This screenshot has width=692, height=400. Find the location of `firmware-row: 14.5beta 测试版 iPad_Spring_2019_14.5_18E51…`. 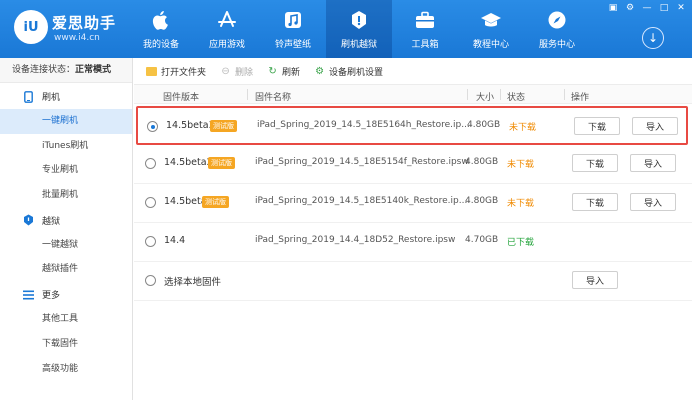

firmware-row: 14.5beta 测试版 iPad_Spring_2019_14.5_18E51… is located at coordinates (413, 203).